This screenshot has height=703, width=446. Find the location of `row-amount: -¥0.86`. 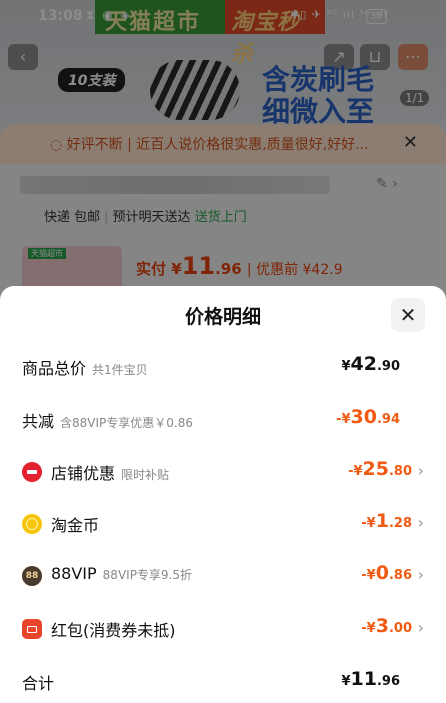

row-amount: -¥0.86 is located at coordinates (386, 573).